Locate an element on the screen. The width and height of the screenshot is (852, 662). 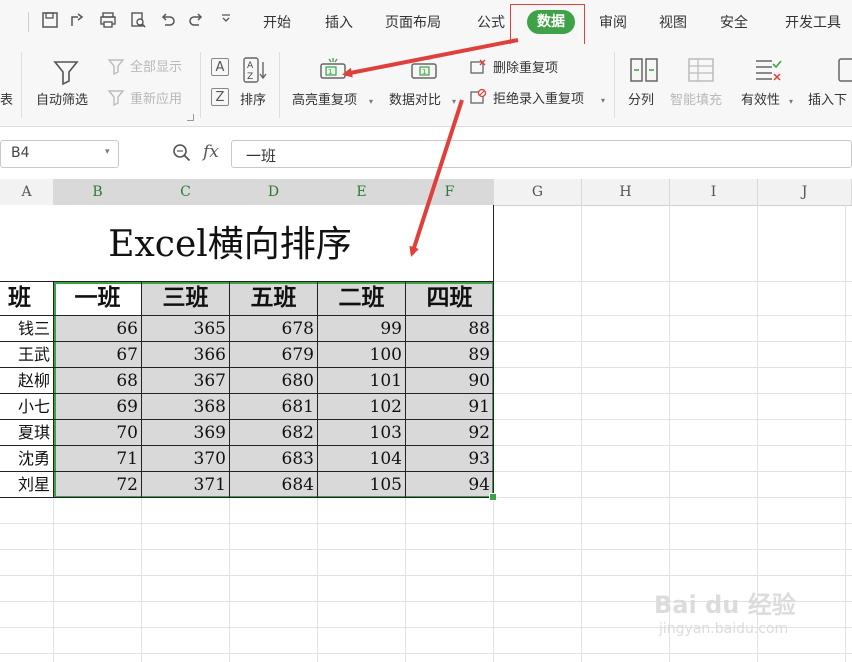
arrow-to-highlight is located at coordinates (430, 58).